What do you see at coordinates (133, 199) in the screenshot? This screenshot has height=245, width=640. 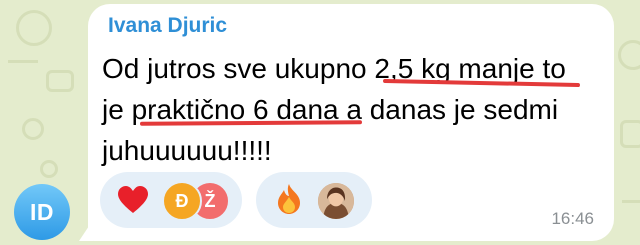 I see `red-heart-icon` at bounding box center [133, 199].